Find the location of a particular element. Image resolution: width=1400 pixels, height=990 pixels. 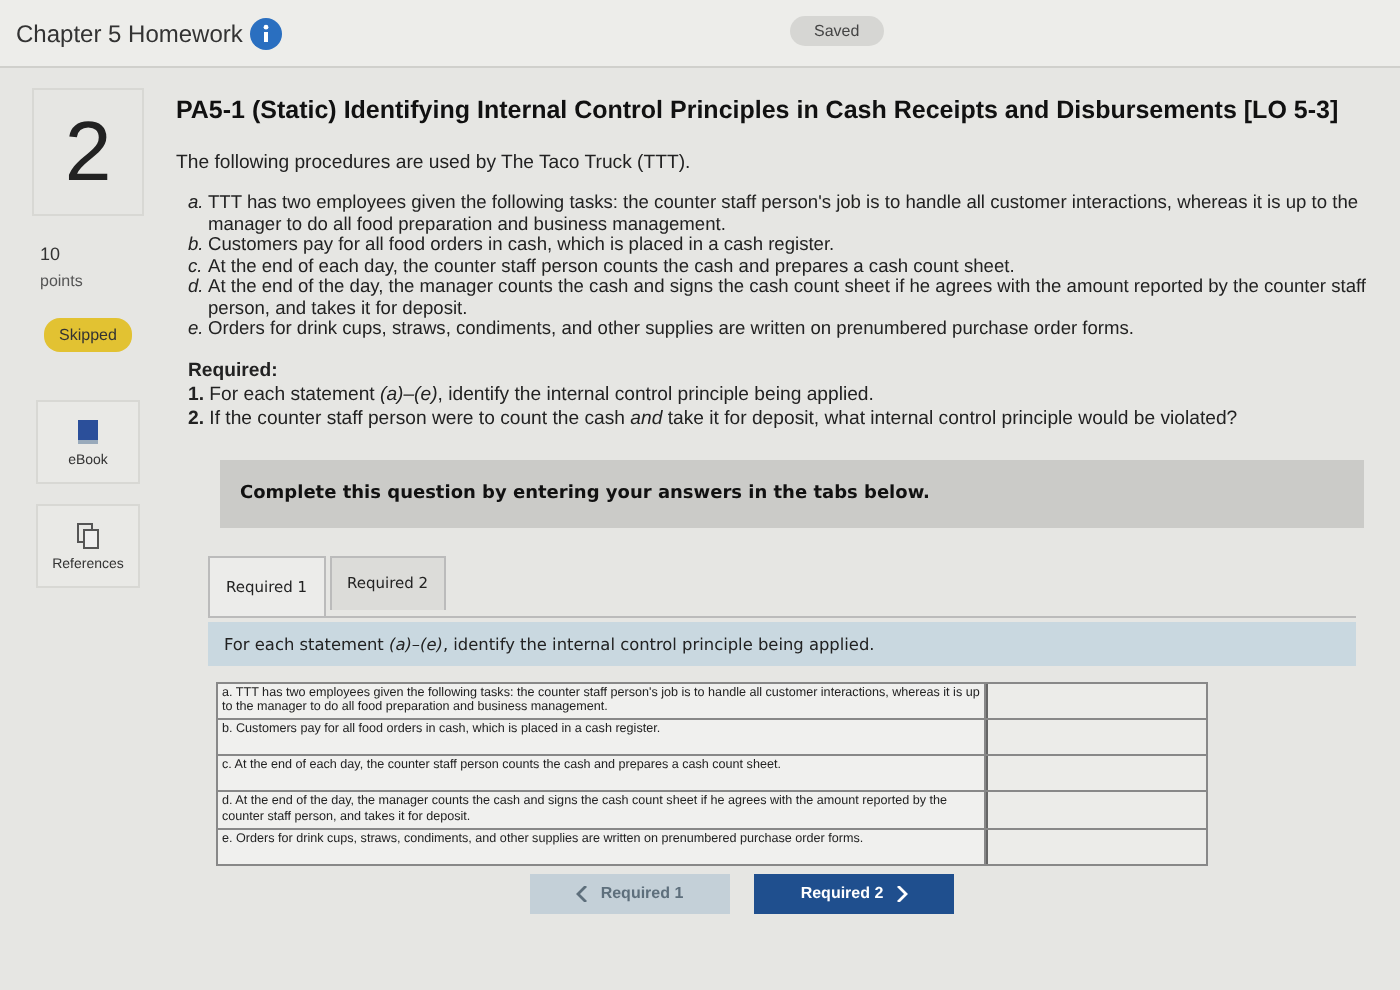

statement-text: Orders for drink cups, straws, condiments, and other supplies are written on prenumbered purchase order forms. is located at coordinates (671, 328).